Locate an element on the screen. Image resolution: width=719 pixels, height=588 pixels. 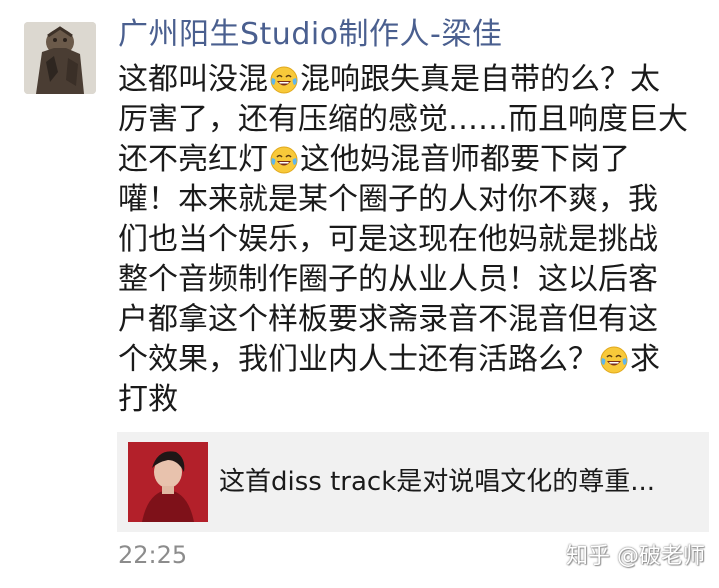
message-line: 打救 is located at coordinates (411, 400).